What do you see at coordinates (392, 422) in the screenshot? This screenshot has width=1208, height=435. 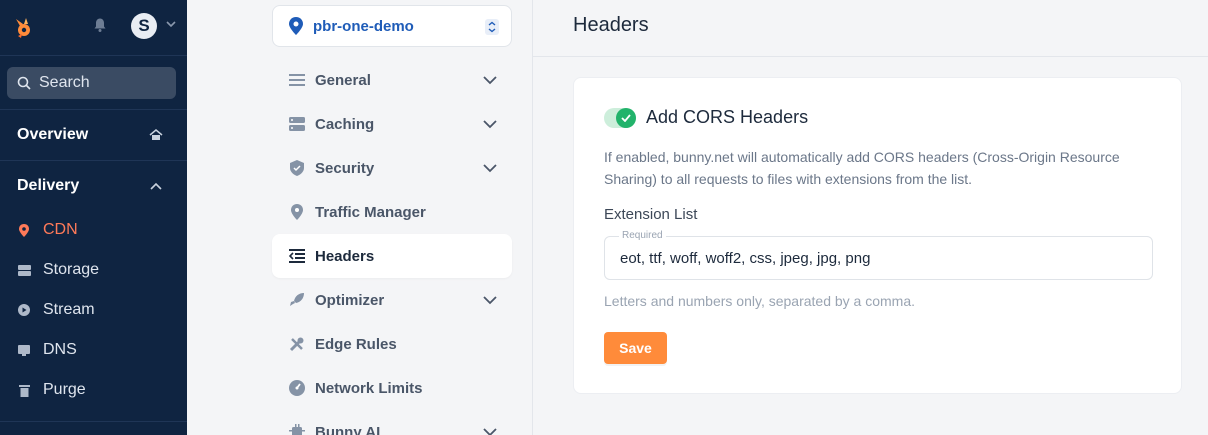 I see `nav-item-bunny-ai: Bunny AI` at bounding box center [392, 422].